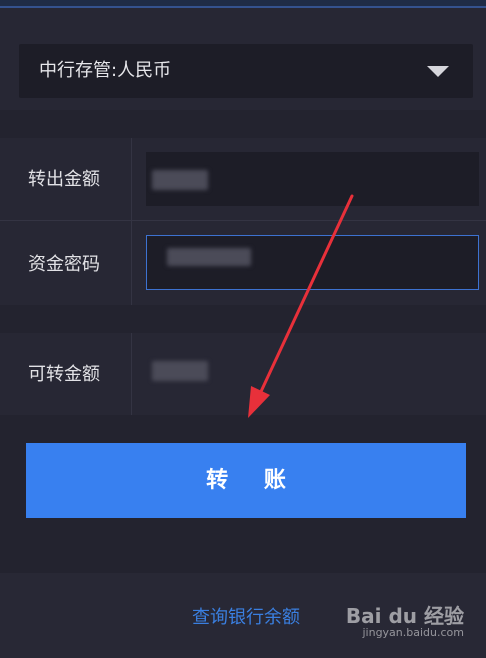 This screenshot has width=486, height=658. Describe the element at coordinates (64, 374) in the screenshot. I see `available-amount-label: 可转金额` at that location.